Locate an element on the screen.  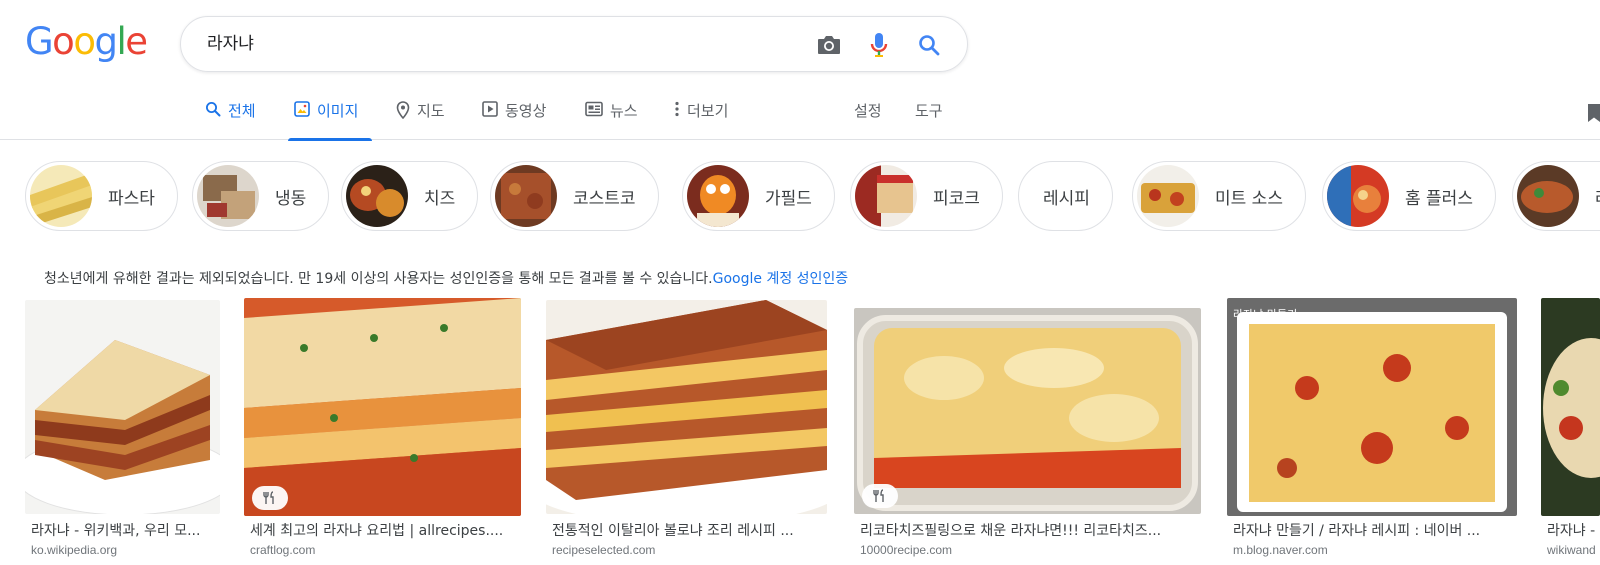
tab-news: 뉴스 is located at coordinates (611, 115).